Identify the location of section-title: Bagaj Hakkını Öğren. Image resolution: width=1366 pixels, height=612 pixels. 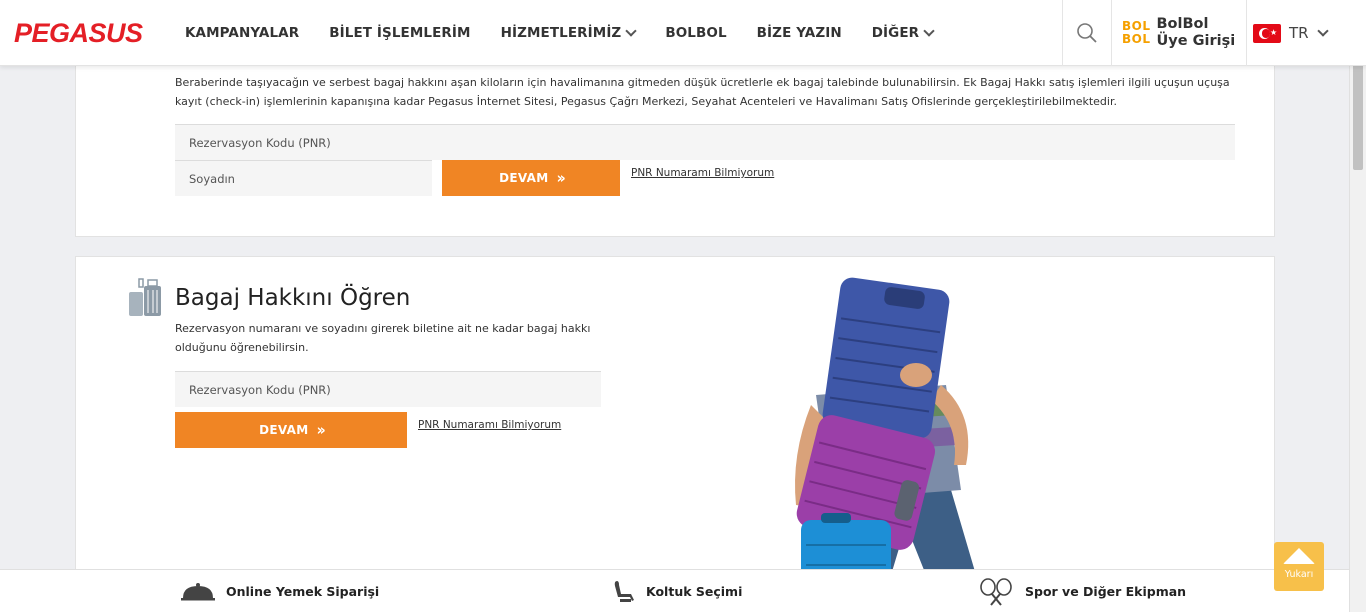
(293, 298).